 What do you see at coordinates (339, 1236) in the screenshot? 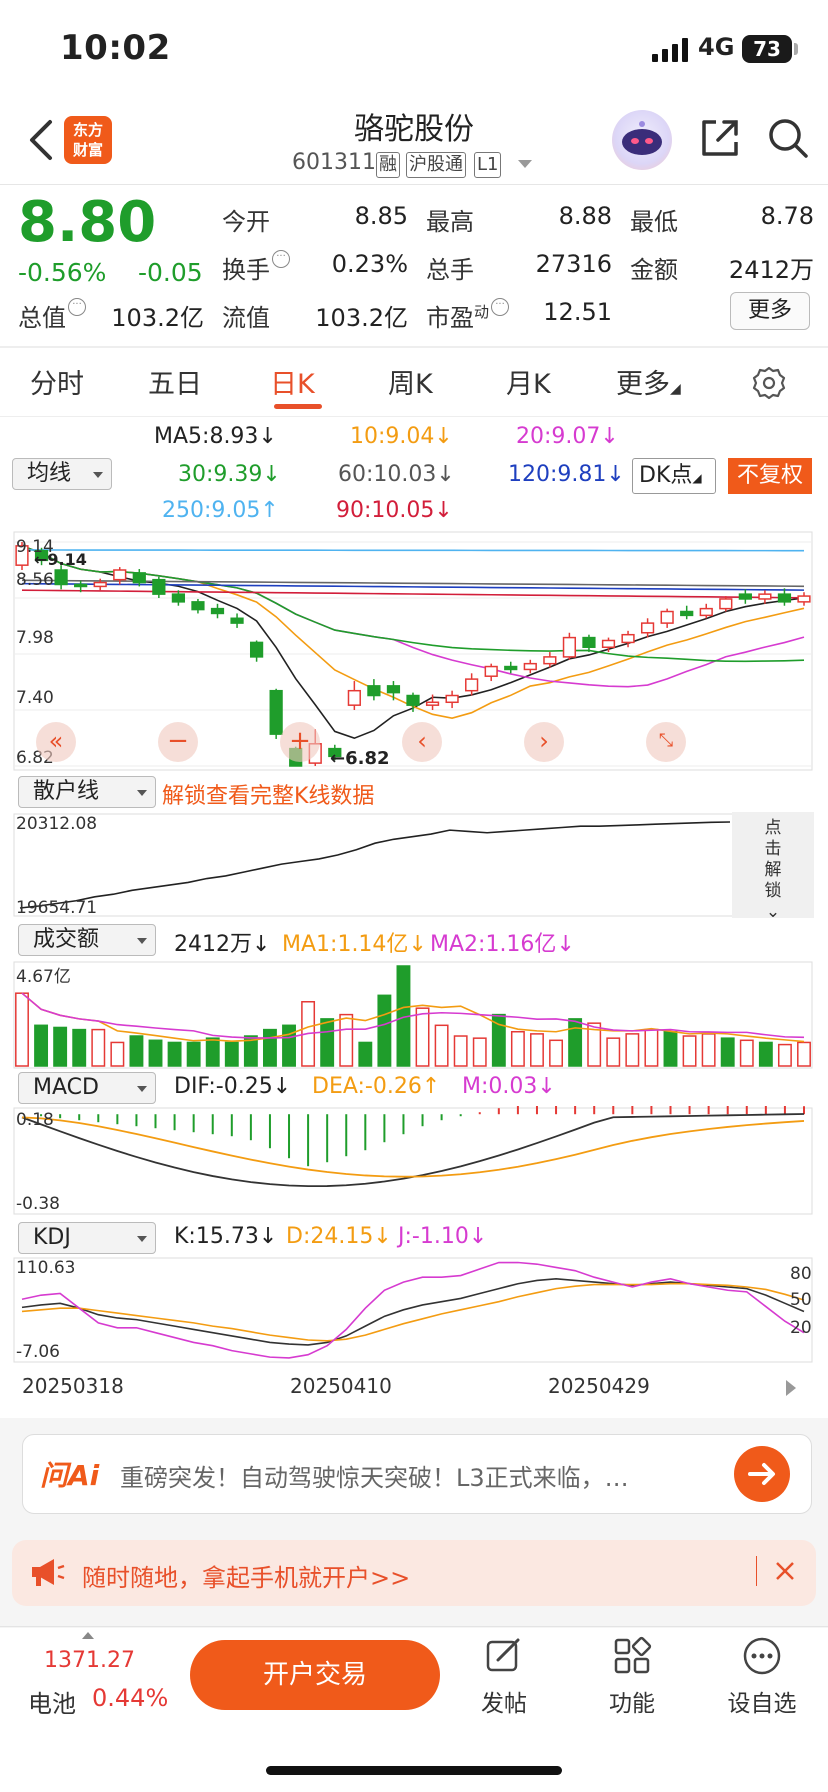
I see `kdj-d: D:24.15↓` at bounding box center [339, 1236].